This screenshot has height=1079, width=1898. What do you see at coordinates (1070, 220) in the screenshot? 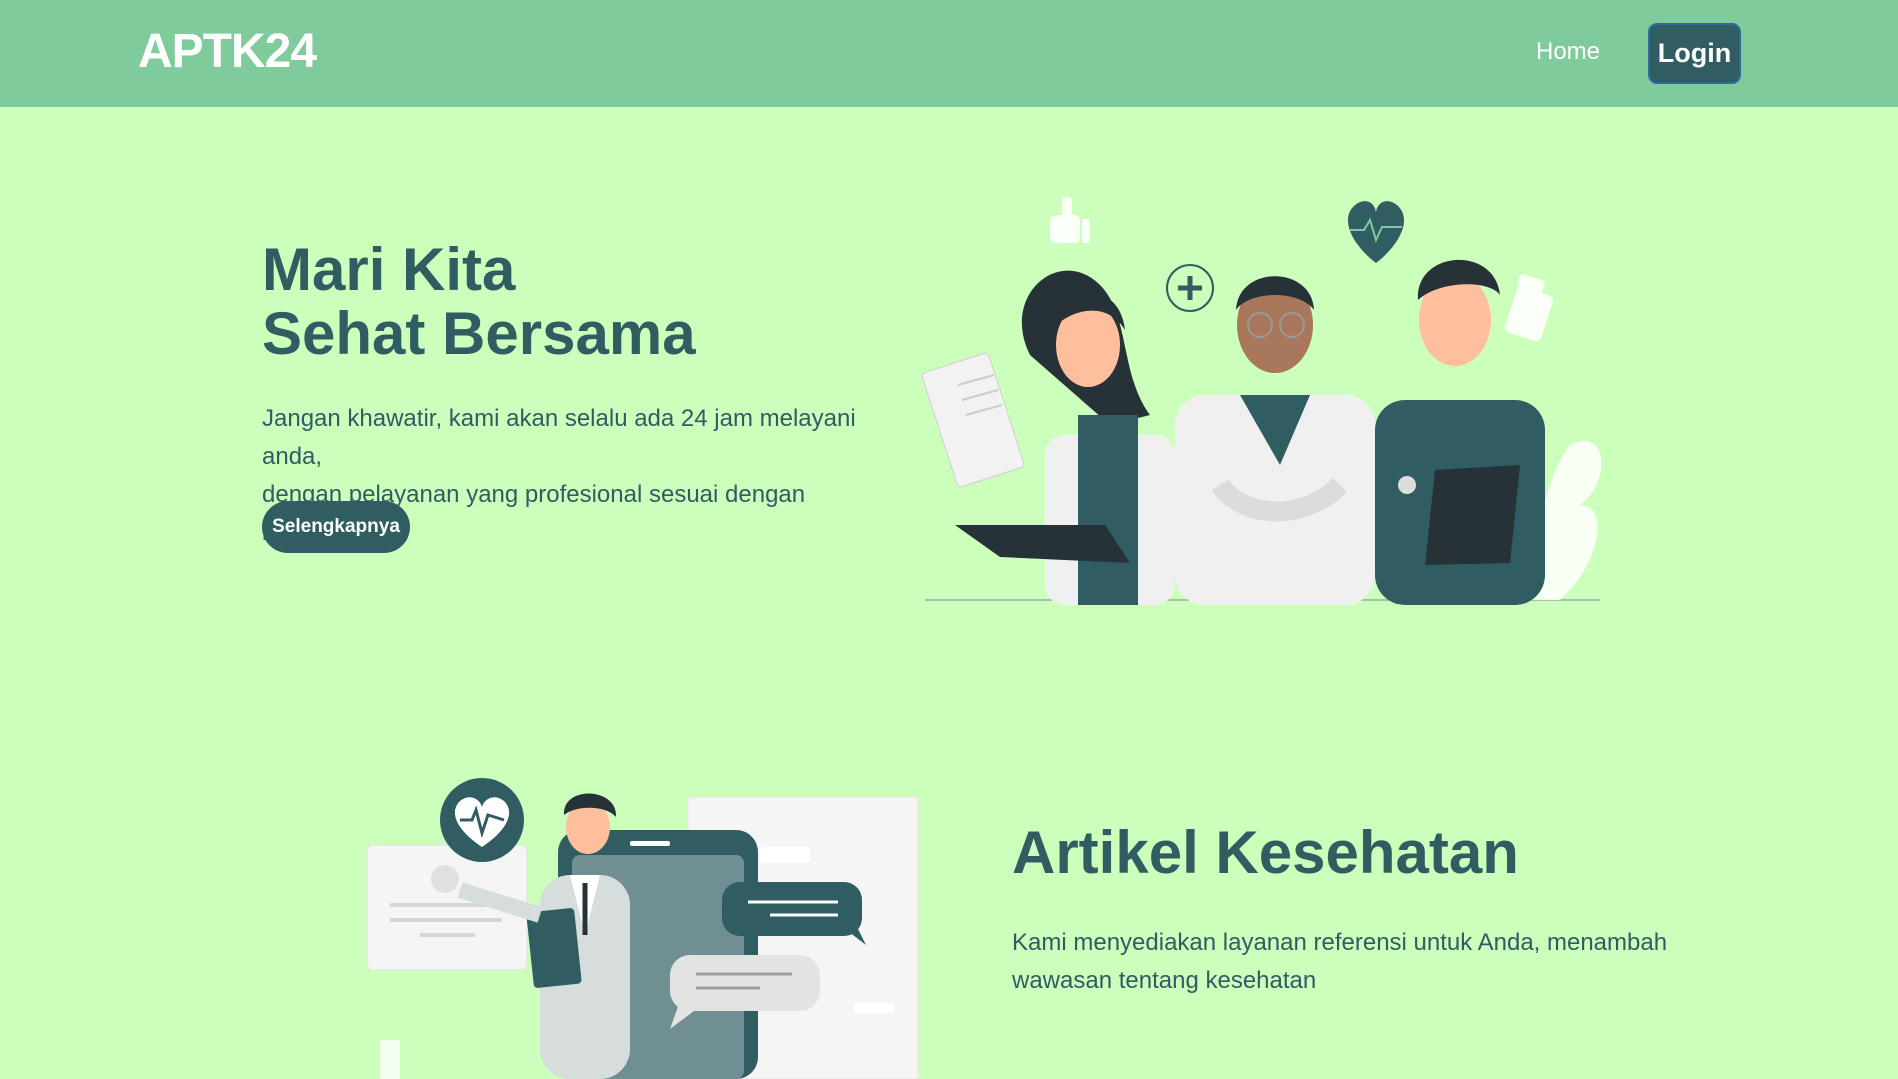
I see `thumbs-up-icon` at bounding box center [1070, 220].